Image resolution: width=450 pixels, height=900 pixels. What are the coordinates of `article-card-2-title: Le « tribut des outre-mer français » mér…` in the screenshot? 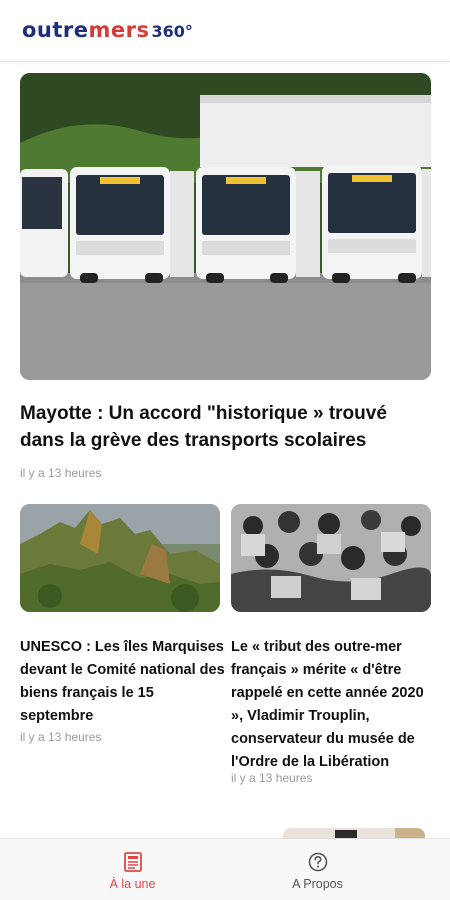 It's located at (333, 705).